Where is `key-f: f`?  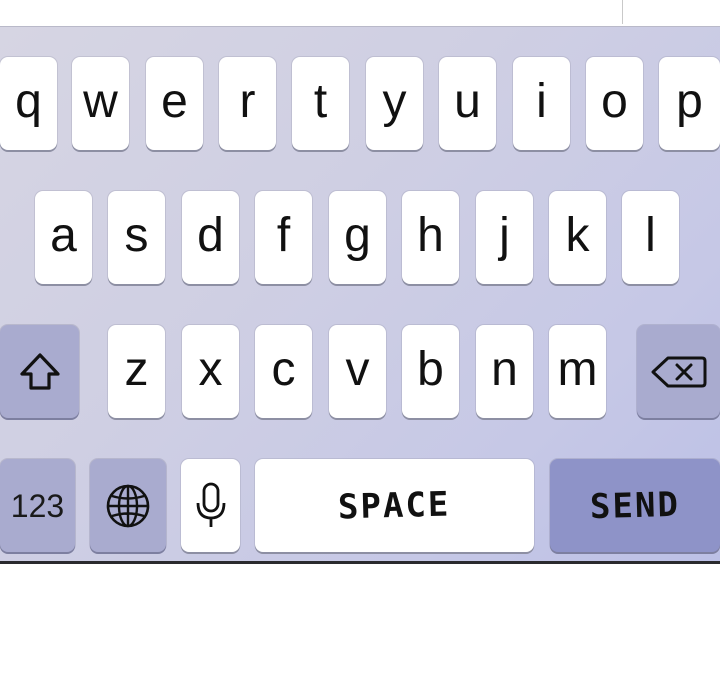
key-f: f is located at coordinates (283, 237).